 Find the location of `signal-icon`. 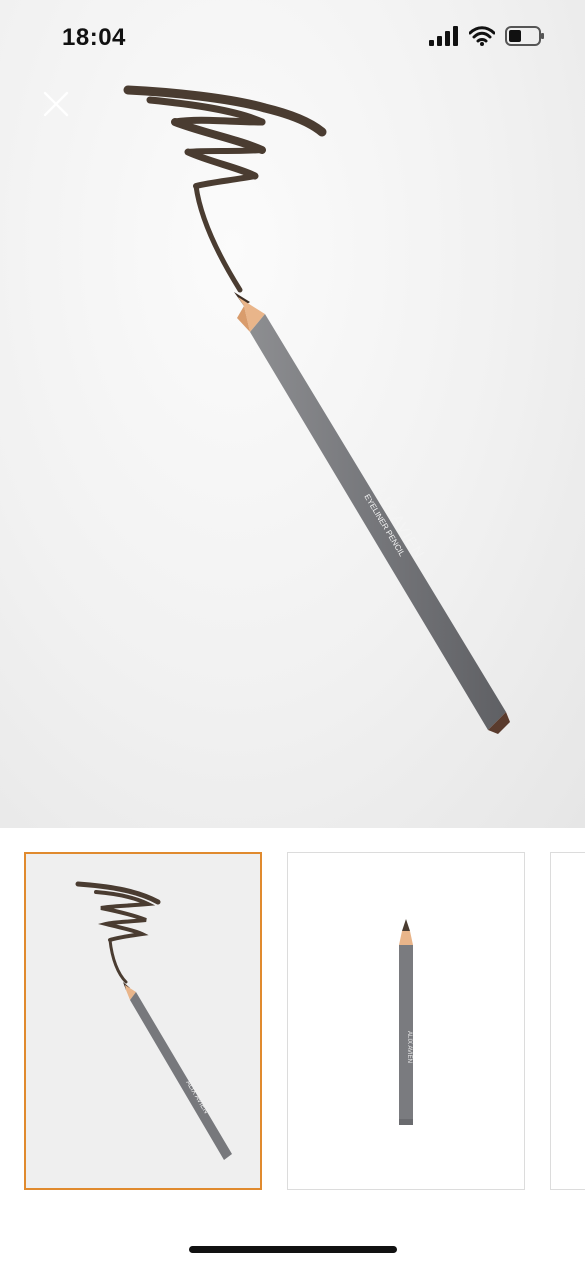

signal-icon is located at coordinates (443, 36).